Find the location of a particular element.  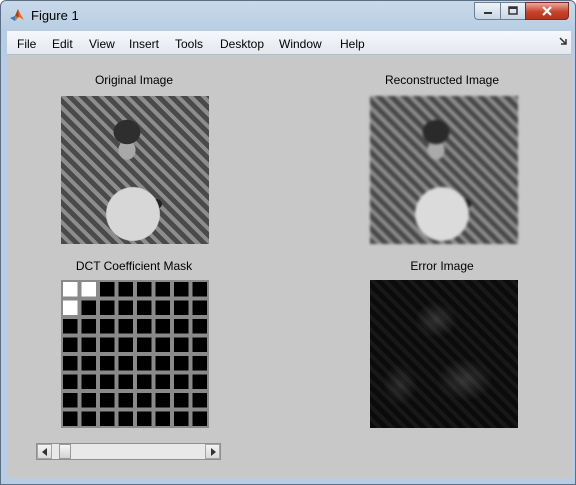

minimize-button is located at coordinates (487, 11).